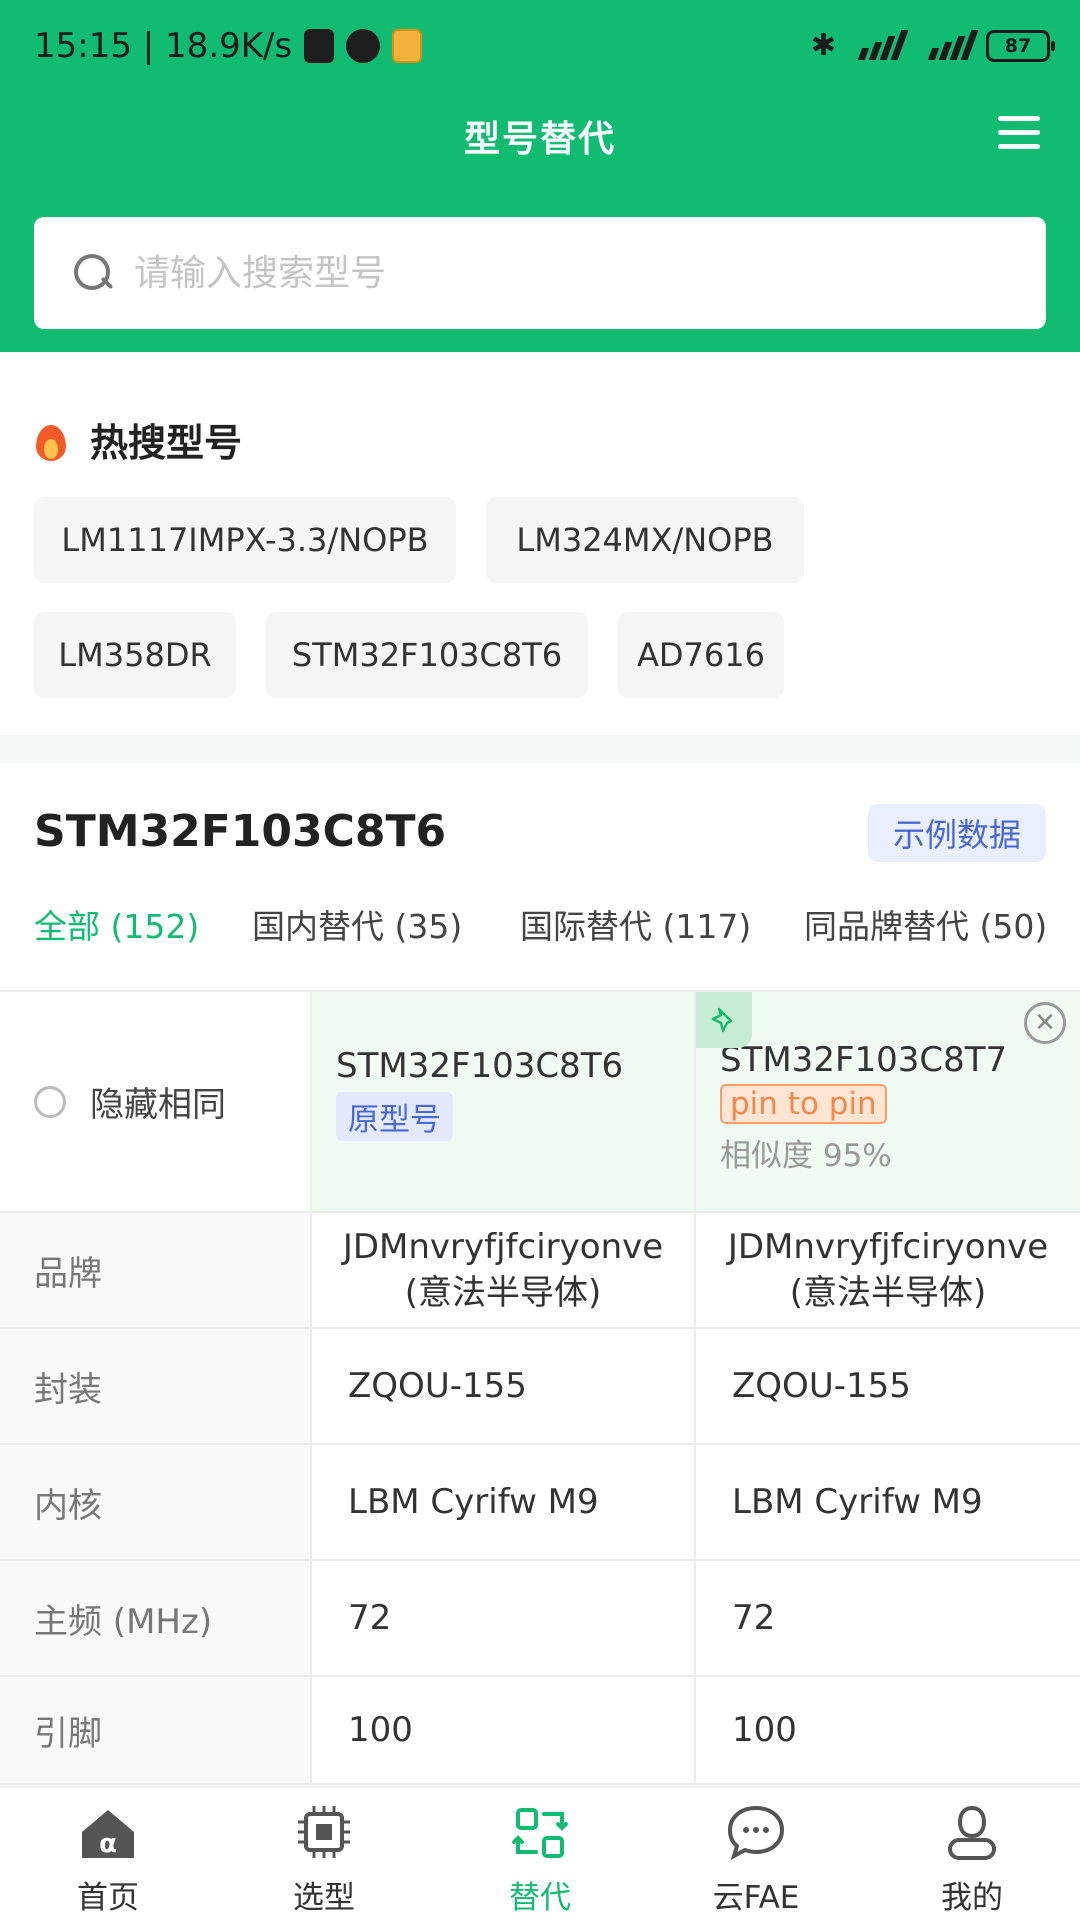  What do you see at coordinates (864, 1060) in the screenshot?
I see `alternative-part-number: STM32F103C8T7` at bounding box center [864, 1060].